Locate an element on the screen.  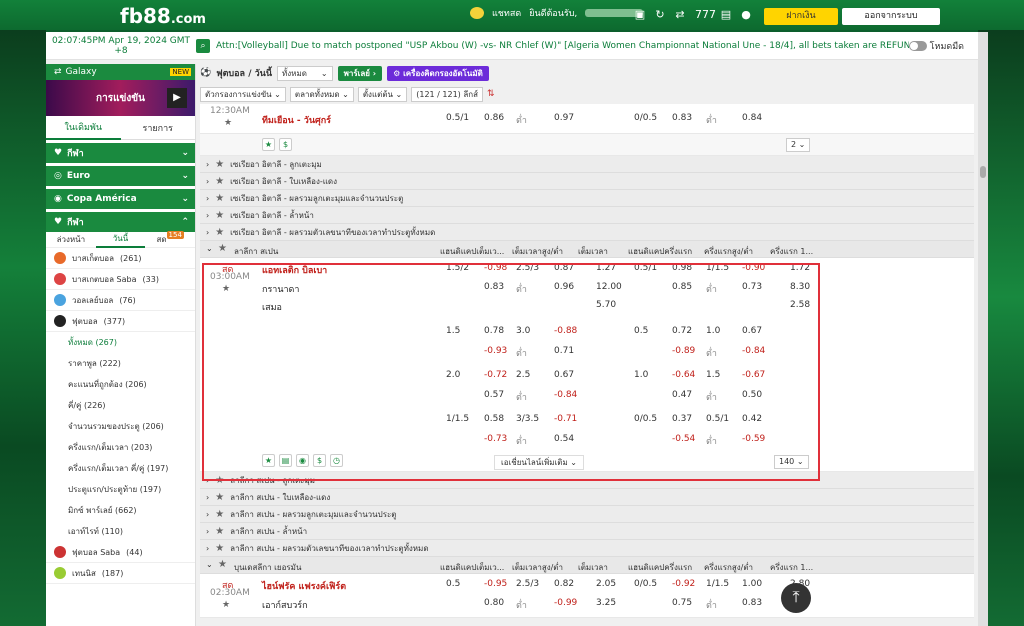
sport-football: ฟุตบอล (377) is located at coordinates (120, 321).